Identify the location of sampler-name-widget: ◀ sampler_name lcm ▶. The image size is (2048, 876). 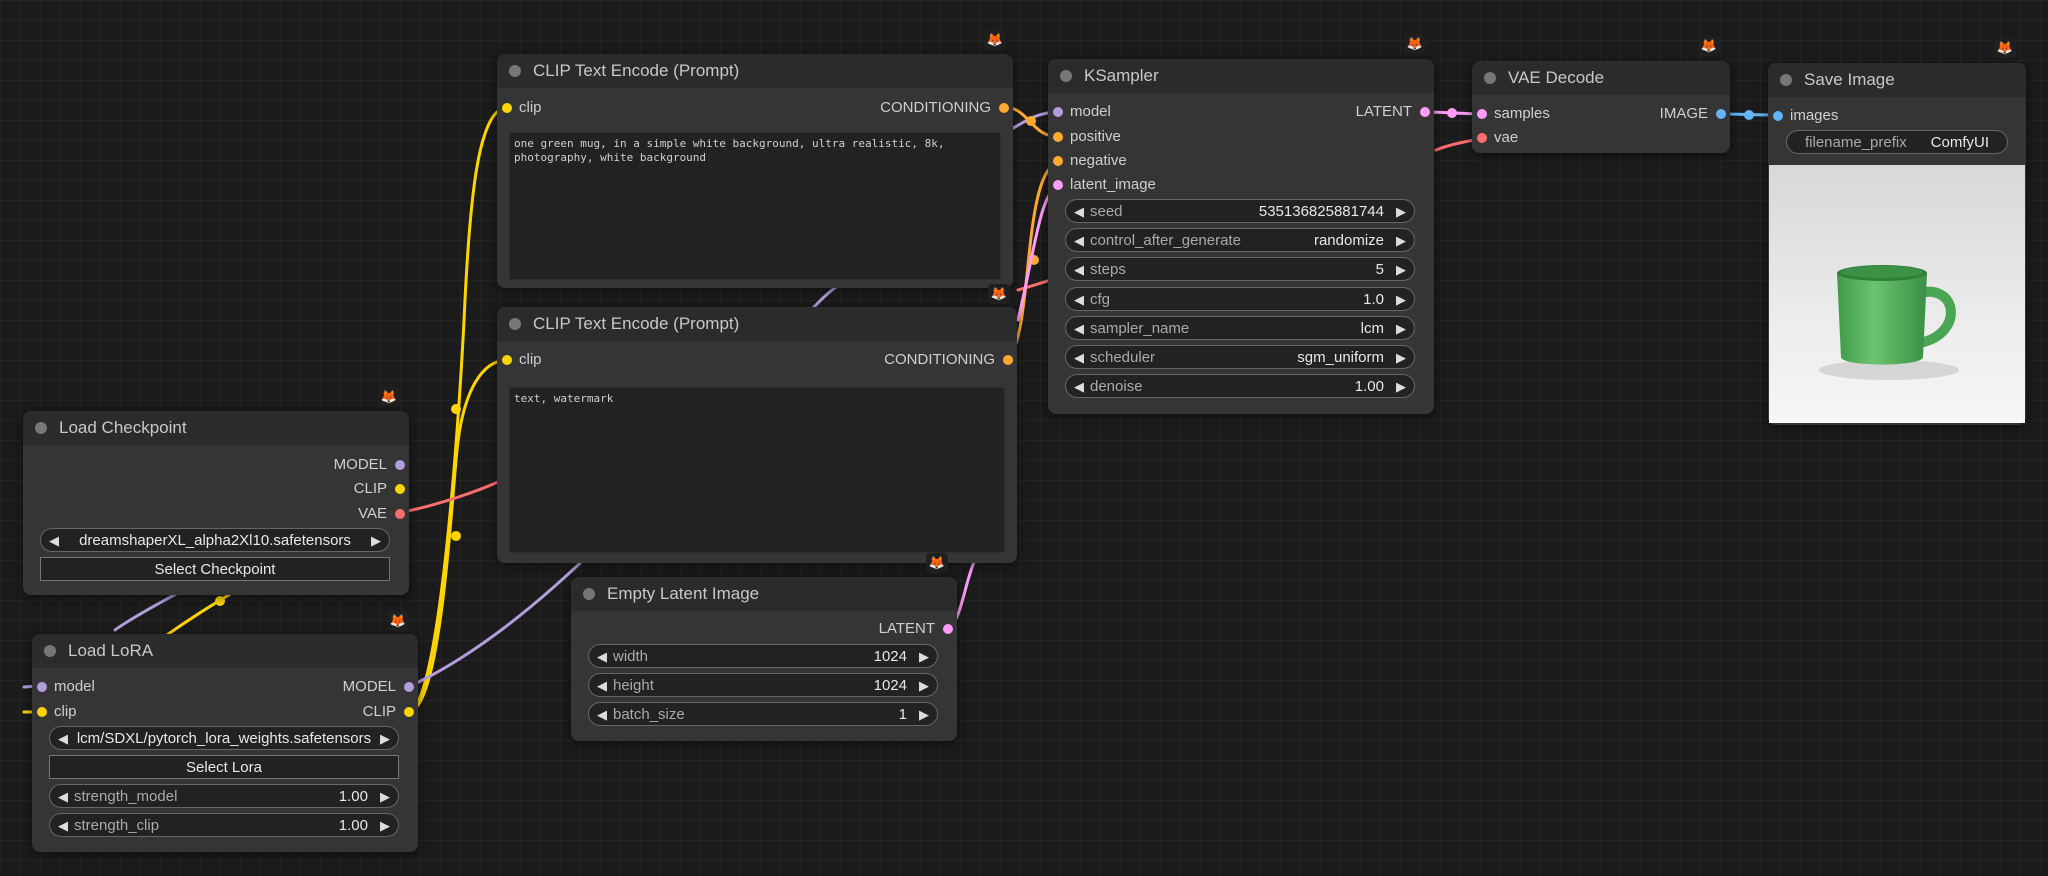
(1240, 328).